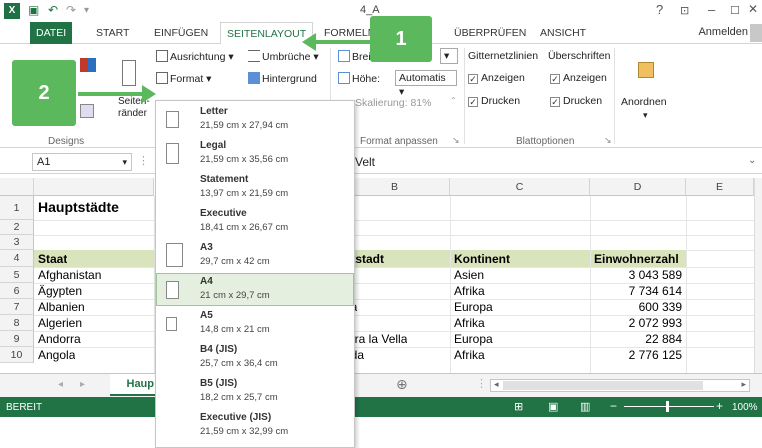 This screenshot has width=762, height=448. Describe the element at coordinates (636, 259) in the screenshot. I see `table-header-cell: Einwohnerzahl` at that location.